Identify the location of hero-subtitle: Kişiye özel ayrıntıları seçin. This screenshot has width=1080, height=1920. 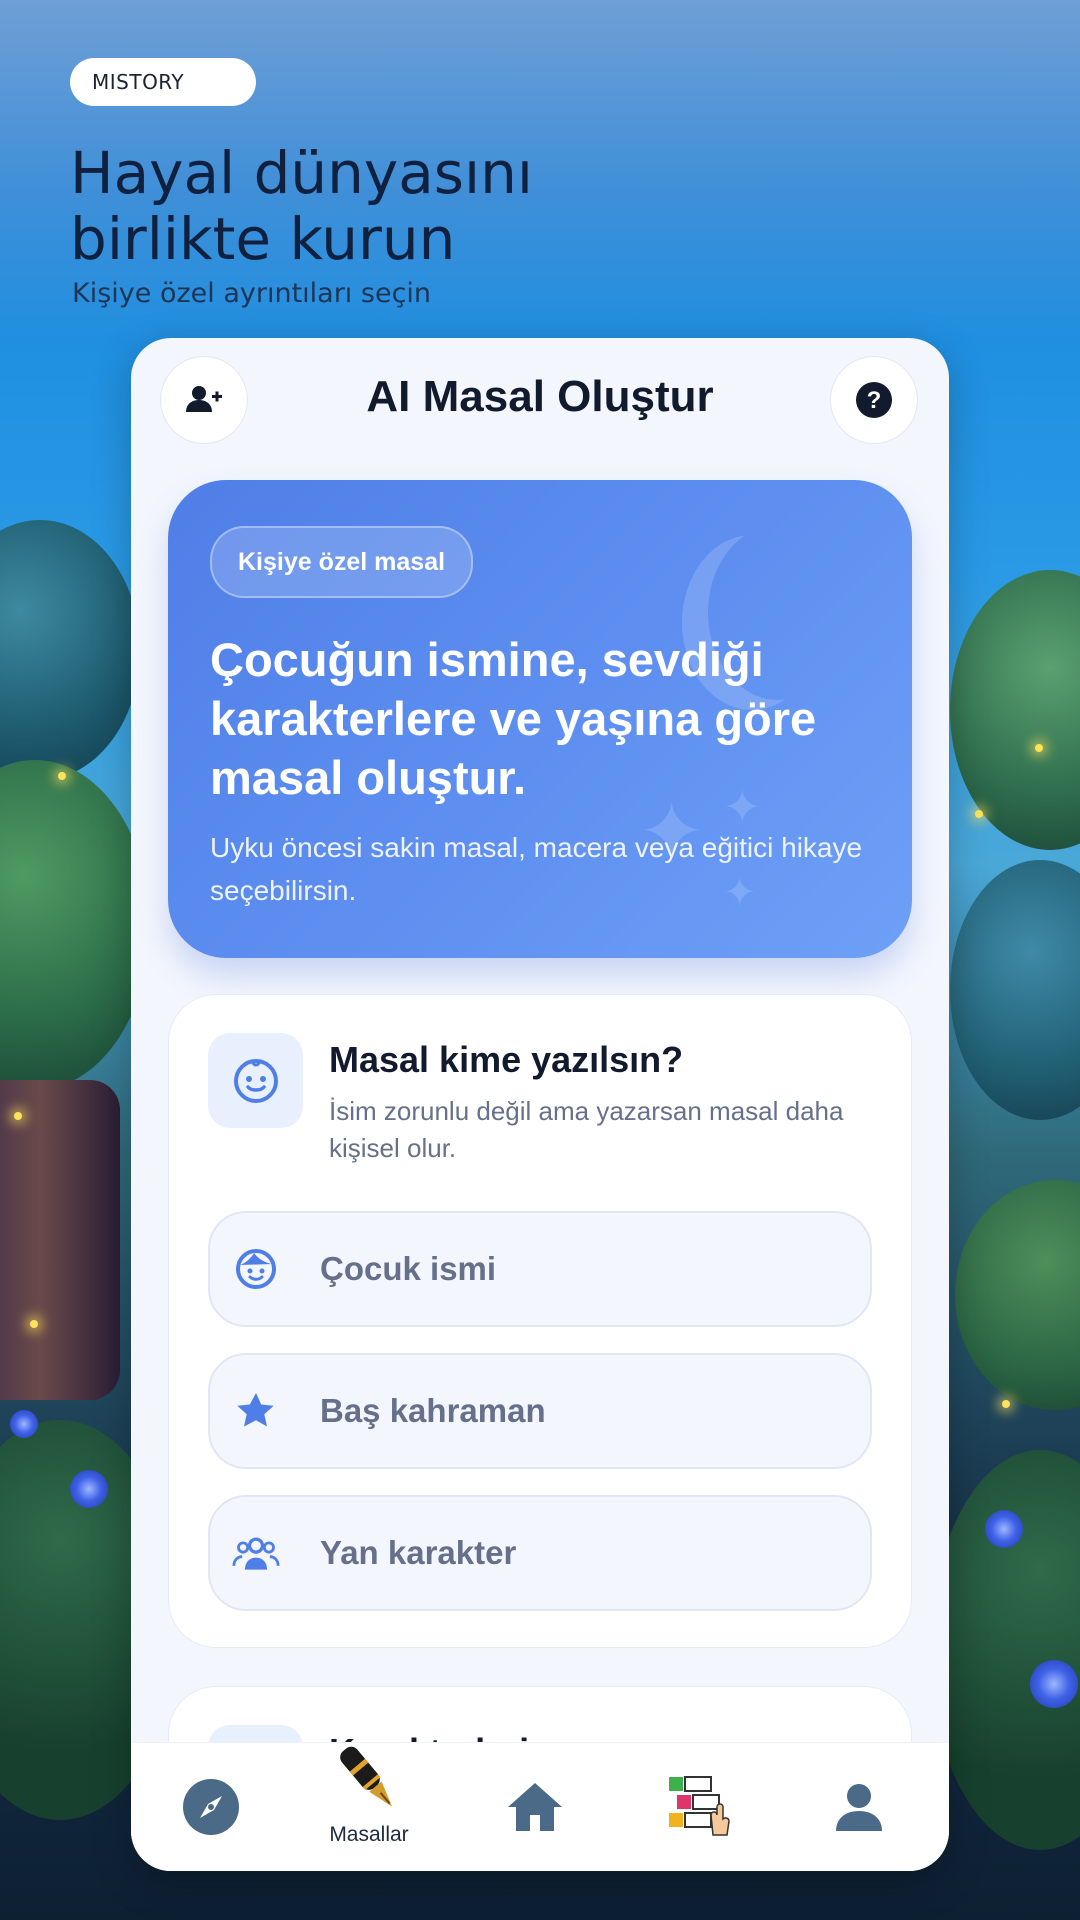
(252, 293).